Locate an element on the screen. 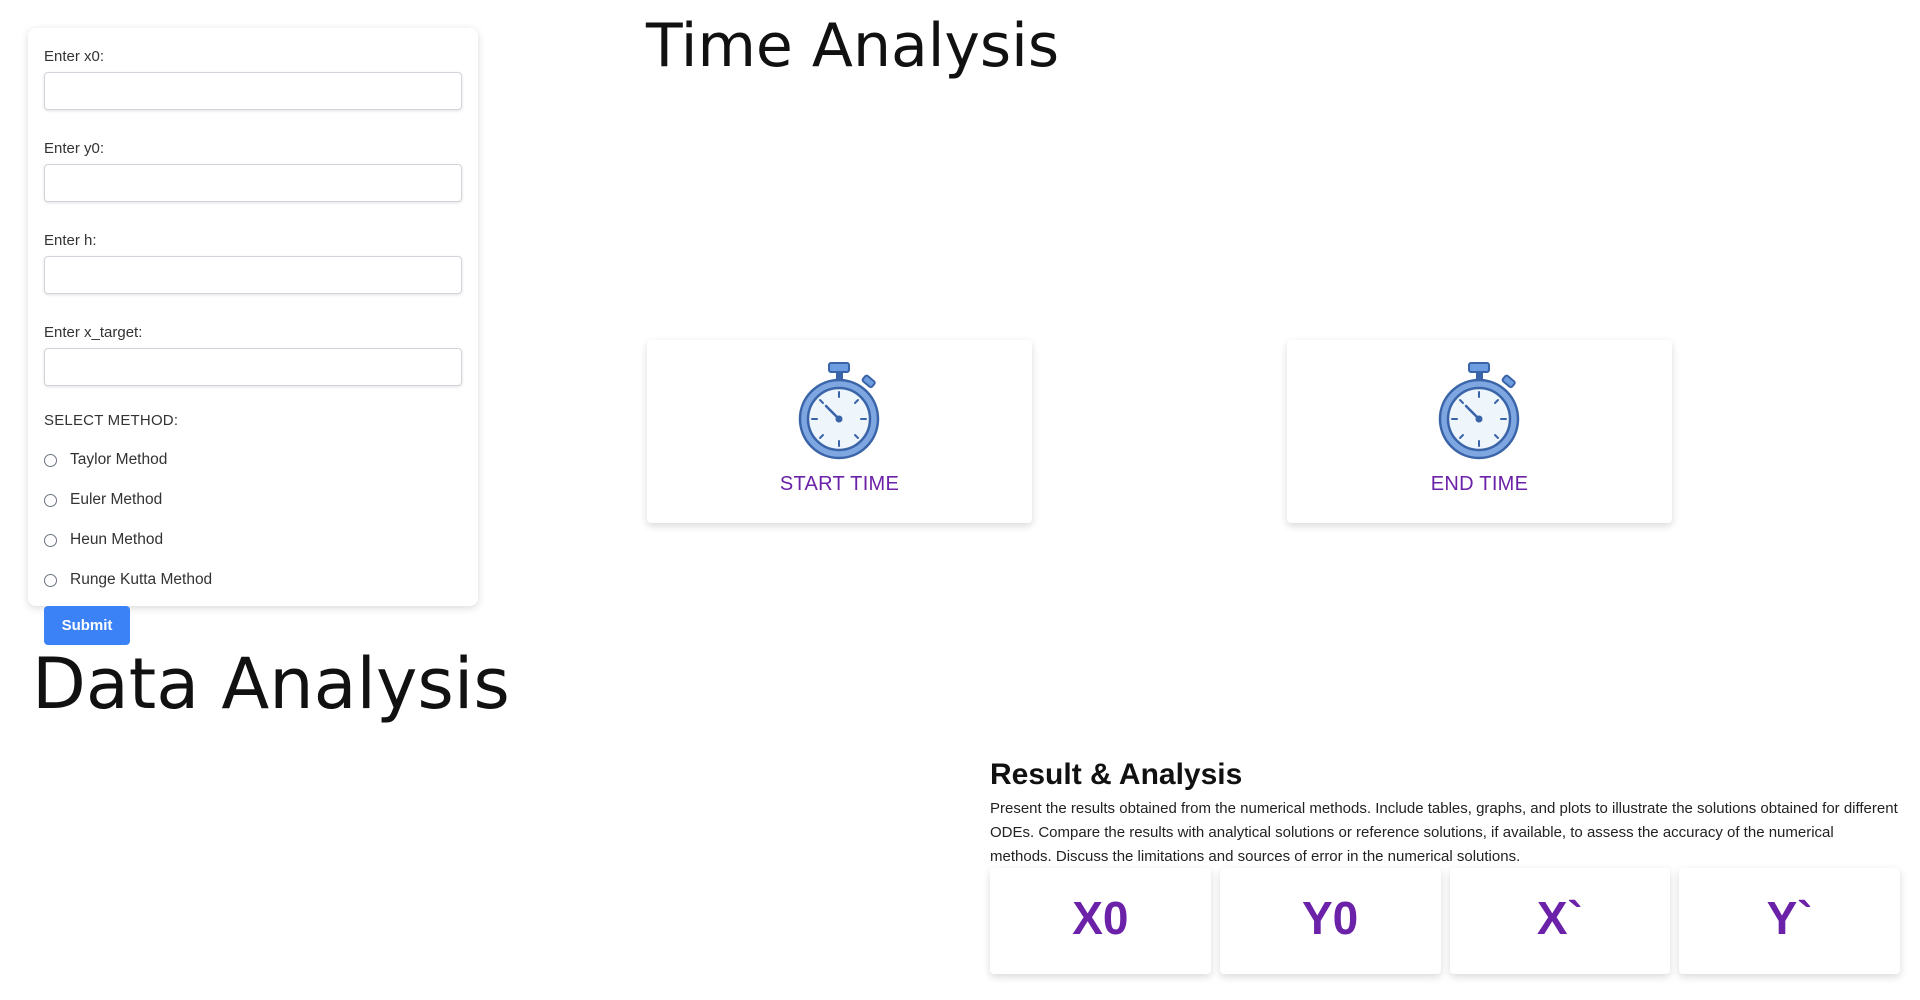 This screenshot has width=1920, height=1000. result-card-y-prime: Y` is located at coordinates (1789, 921).